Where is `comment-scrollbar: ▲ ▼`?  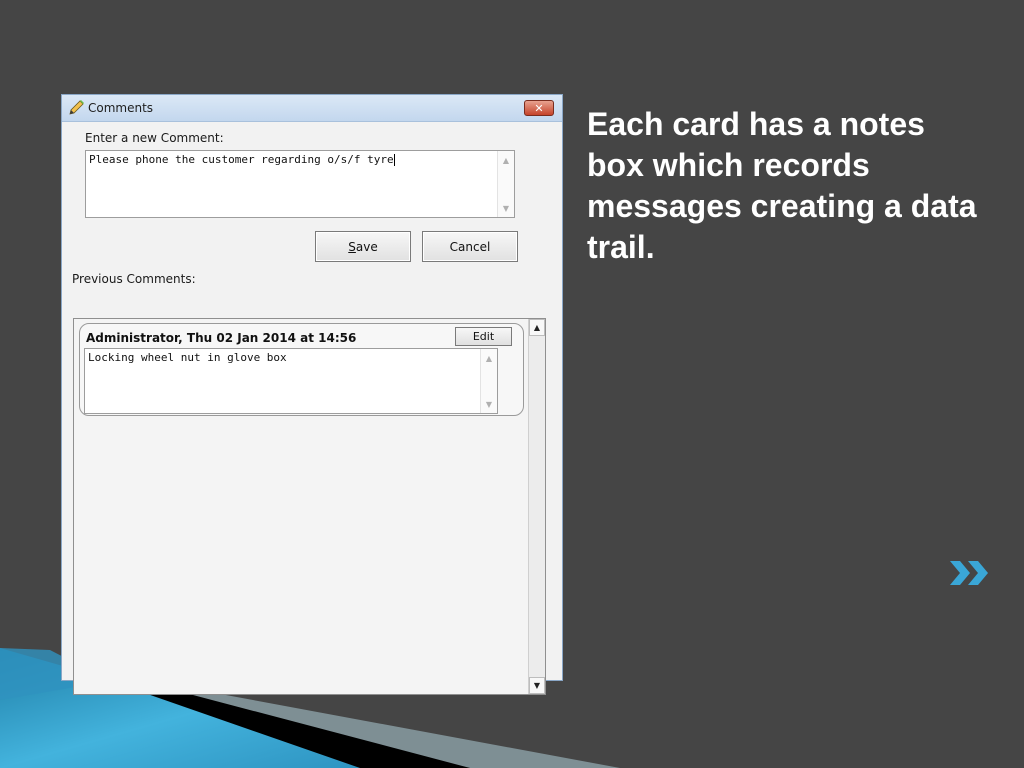
comment-scrollbar: ▲ ▼ is located at coordinates (488, 381).